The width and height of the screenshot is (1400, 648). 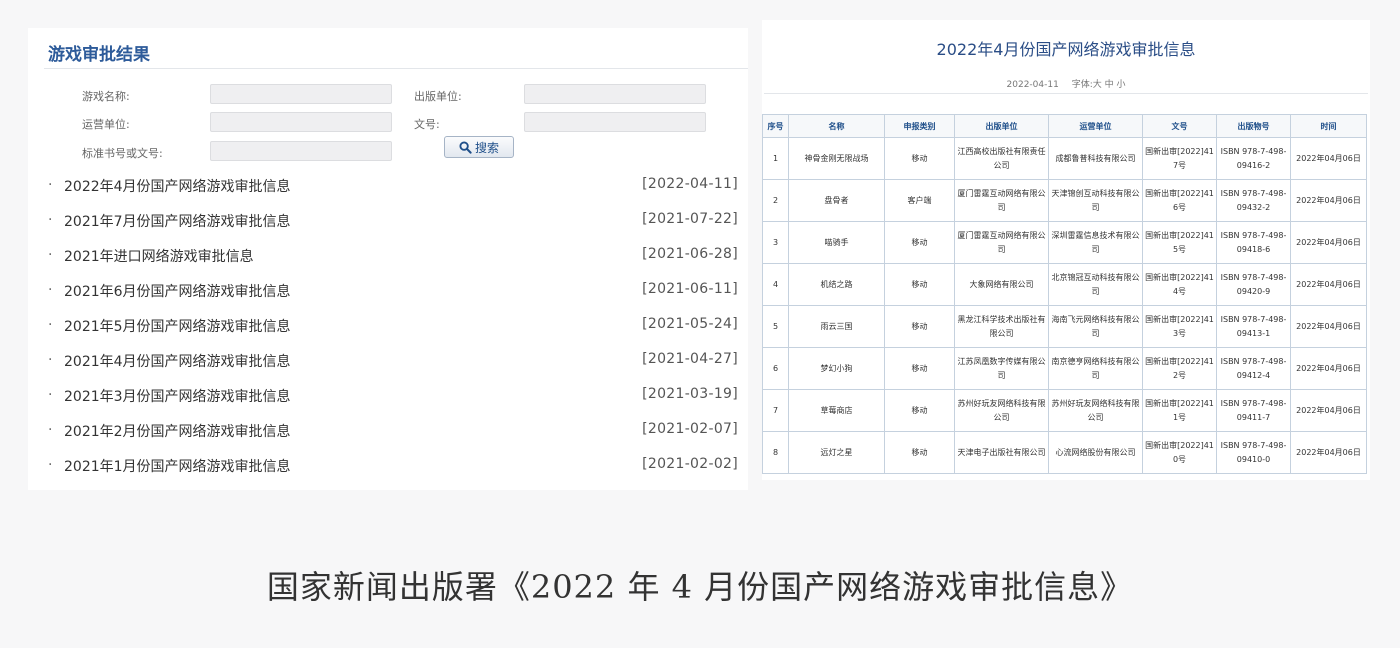 I want to click on notice-title-link: 2021年5月份国产网络游戏审批信息, so click(x=177, y=326).